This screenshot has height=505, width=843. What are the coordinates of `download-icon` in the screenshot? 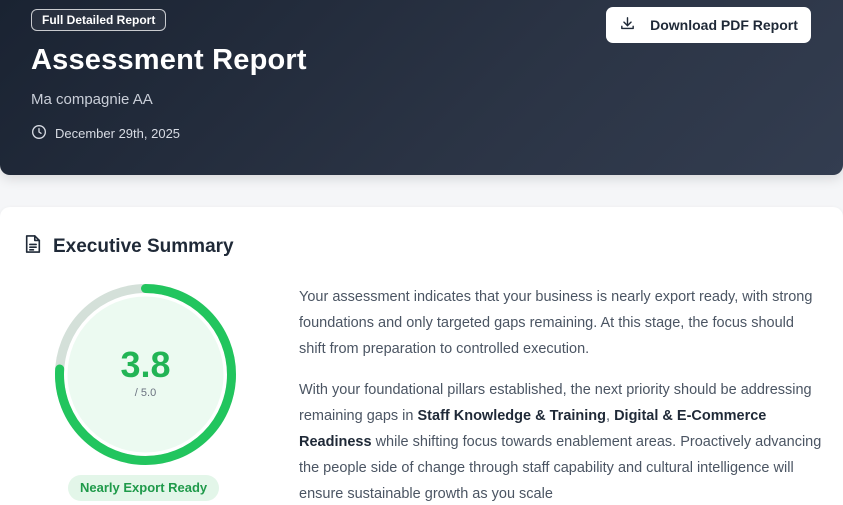 It's located at (627, 25).